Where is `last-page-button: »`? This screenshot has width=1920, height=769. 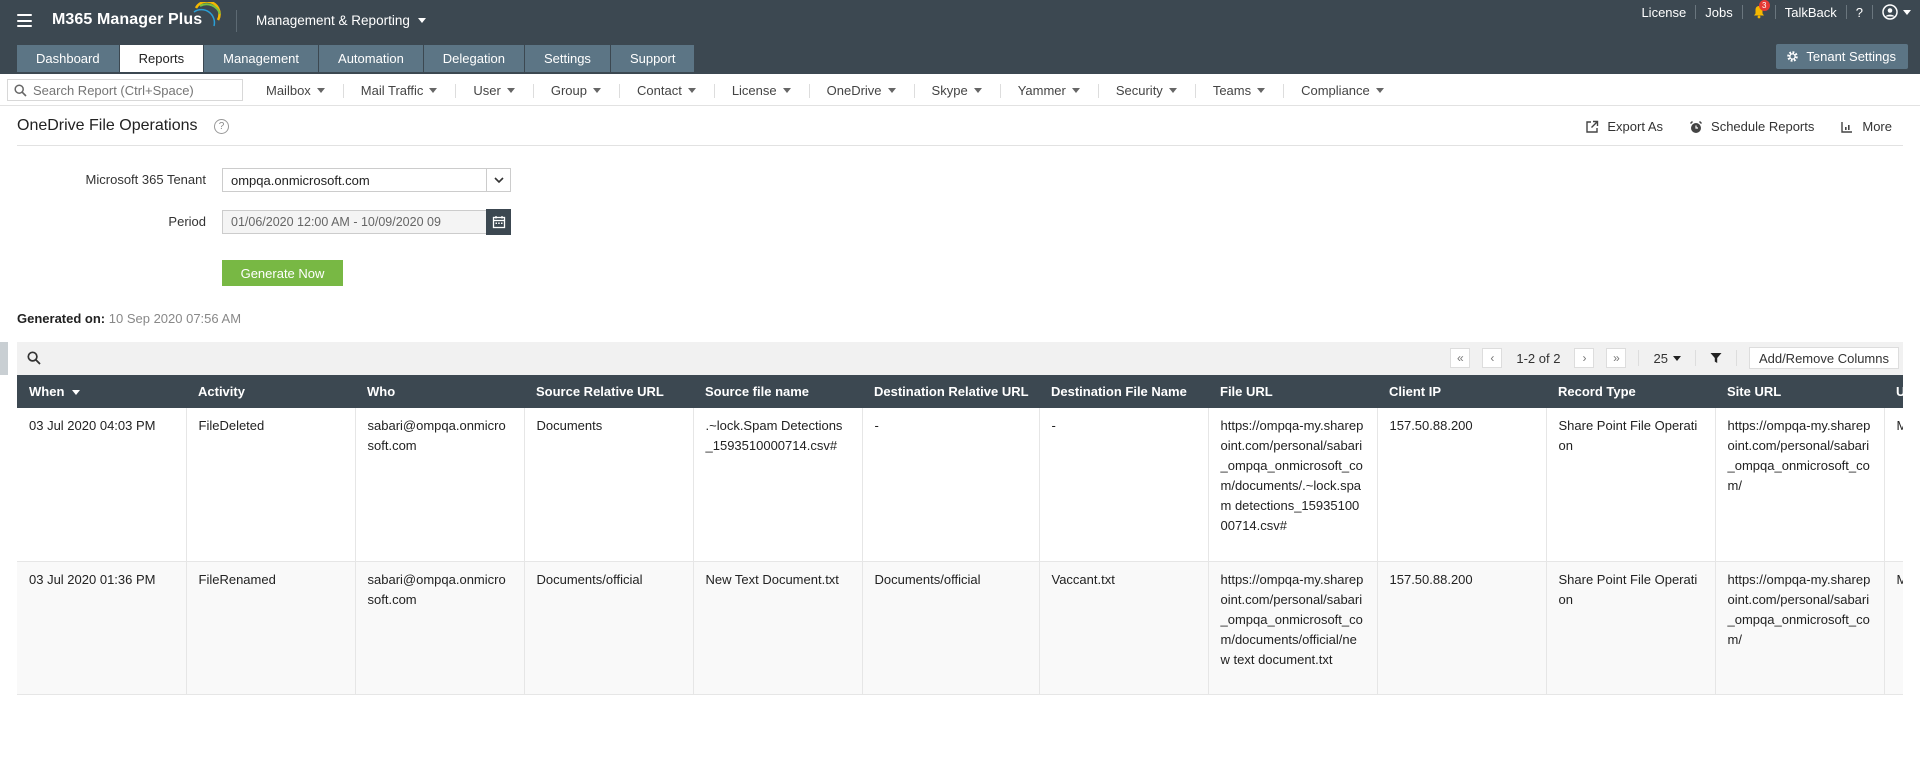 last-page-button: » is located at coordinates (1616, 358).